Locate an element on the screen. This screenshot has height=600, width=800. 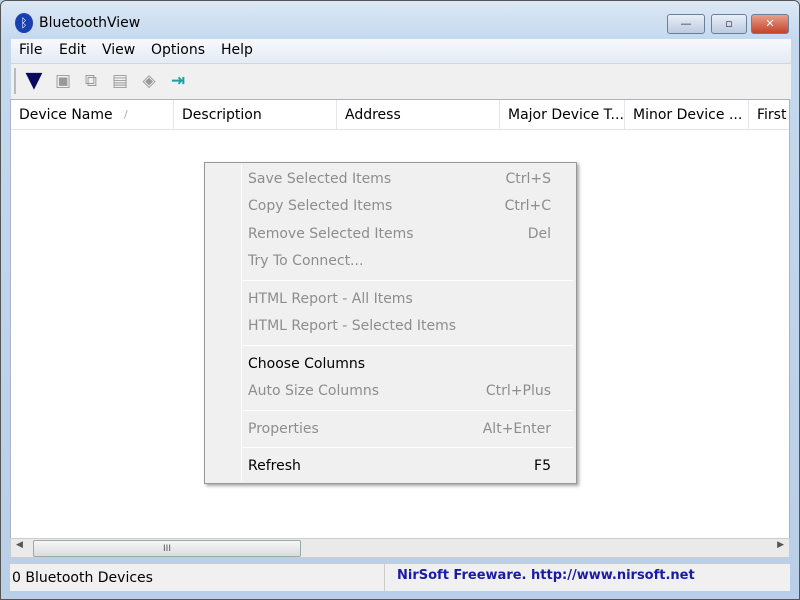
report-icon: ◈ is located at coordinates (149, 81).